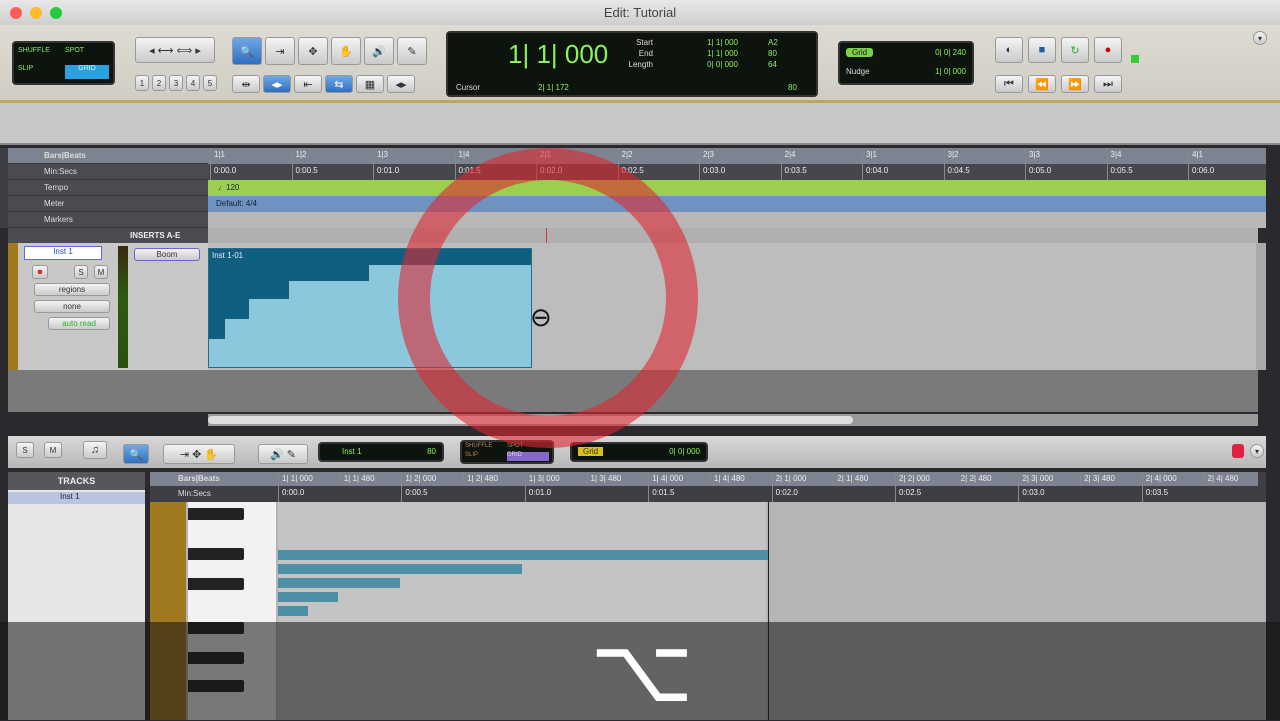  What do you see at coordinates (401, 84) in the screenshot?
I see `option-loop-icon: ◂▸` at bounding box center [401, 84].